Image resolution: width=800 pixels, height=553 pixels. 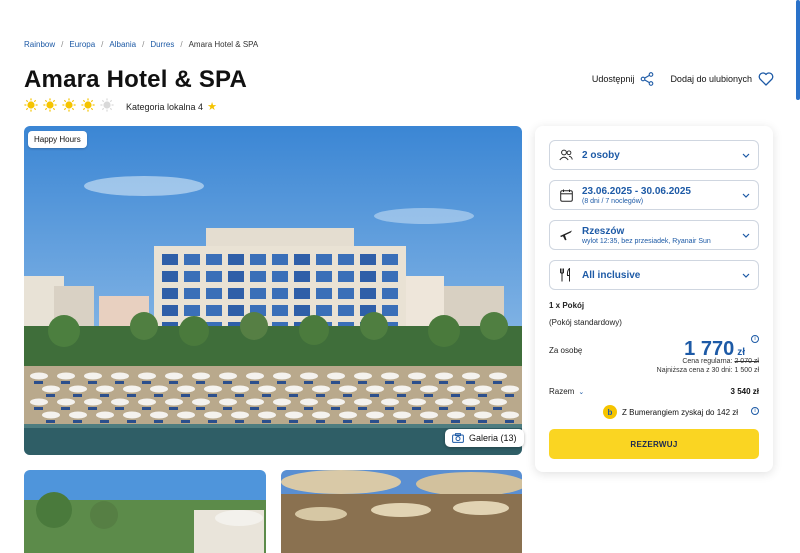 What do you see at coordinates (458, 438) in the screenshot?
I see `camera-icon` at bounding box center [458, 438].